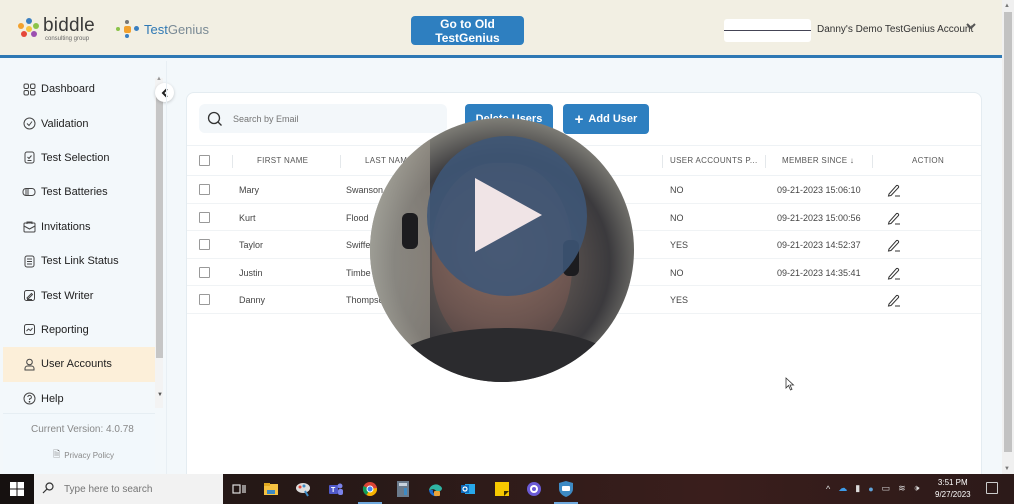 This screenshot has height=504, width=1014. Describe the element at coordinates (282, 160) in the screenshot. I see `column-first-name: FIRST NAME` at that location.